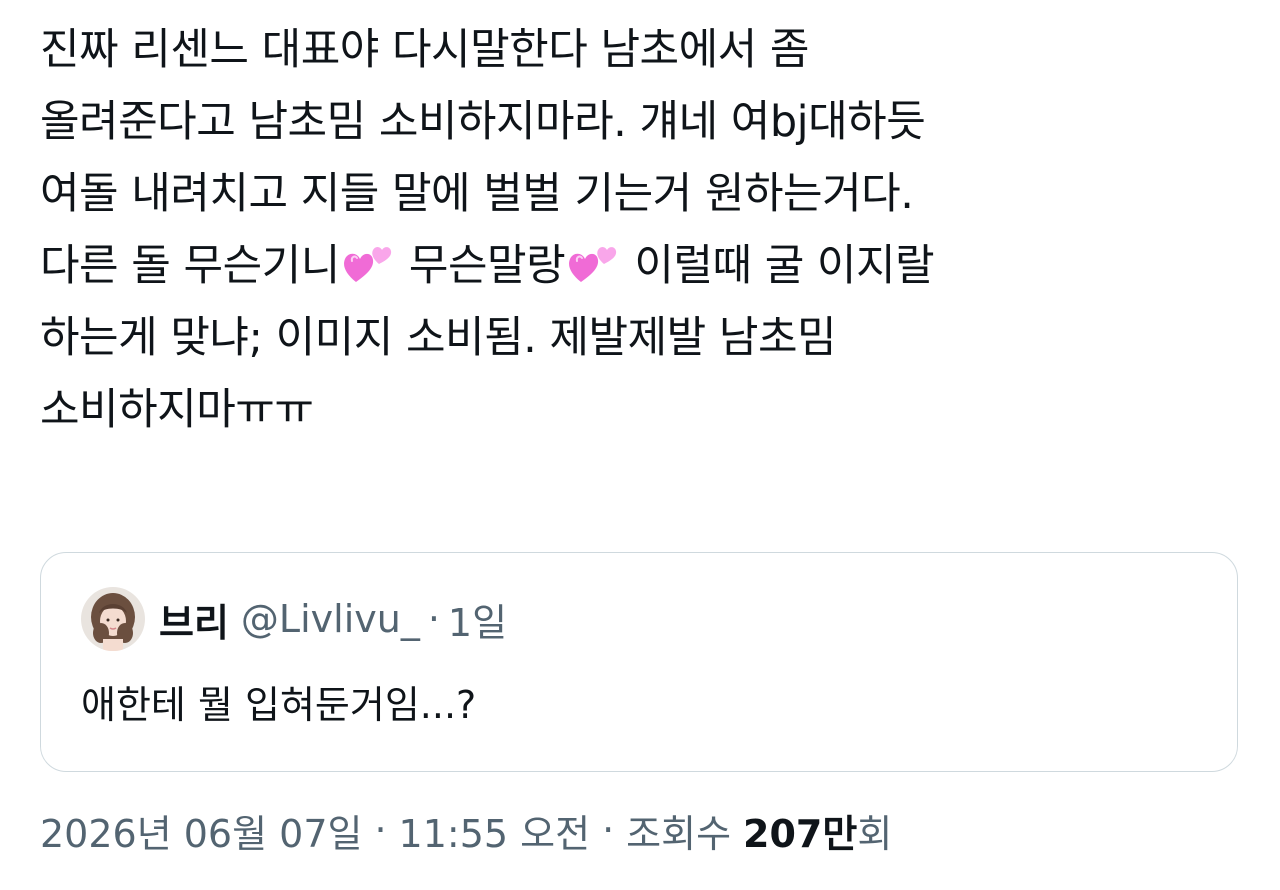 This screenshot has height=890, width=1280. Describe the element at coordinates (424, 50) in the screenshot. I see `tweet-text-line: 진짜 리센느 대표야 다시말한다 남초에서 좀` at that location.